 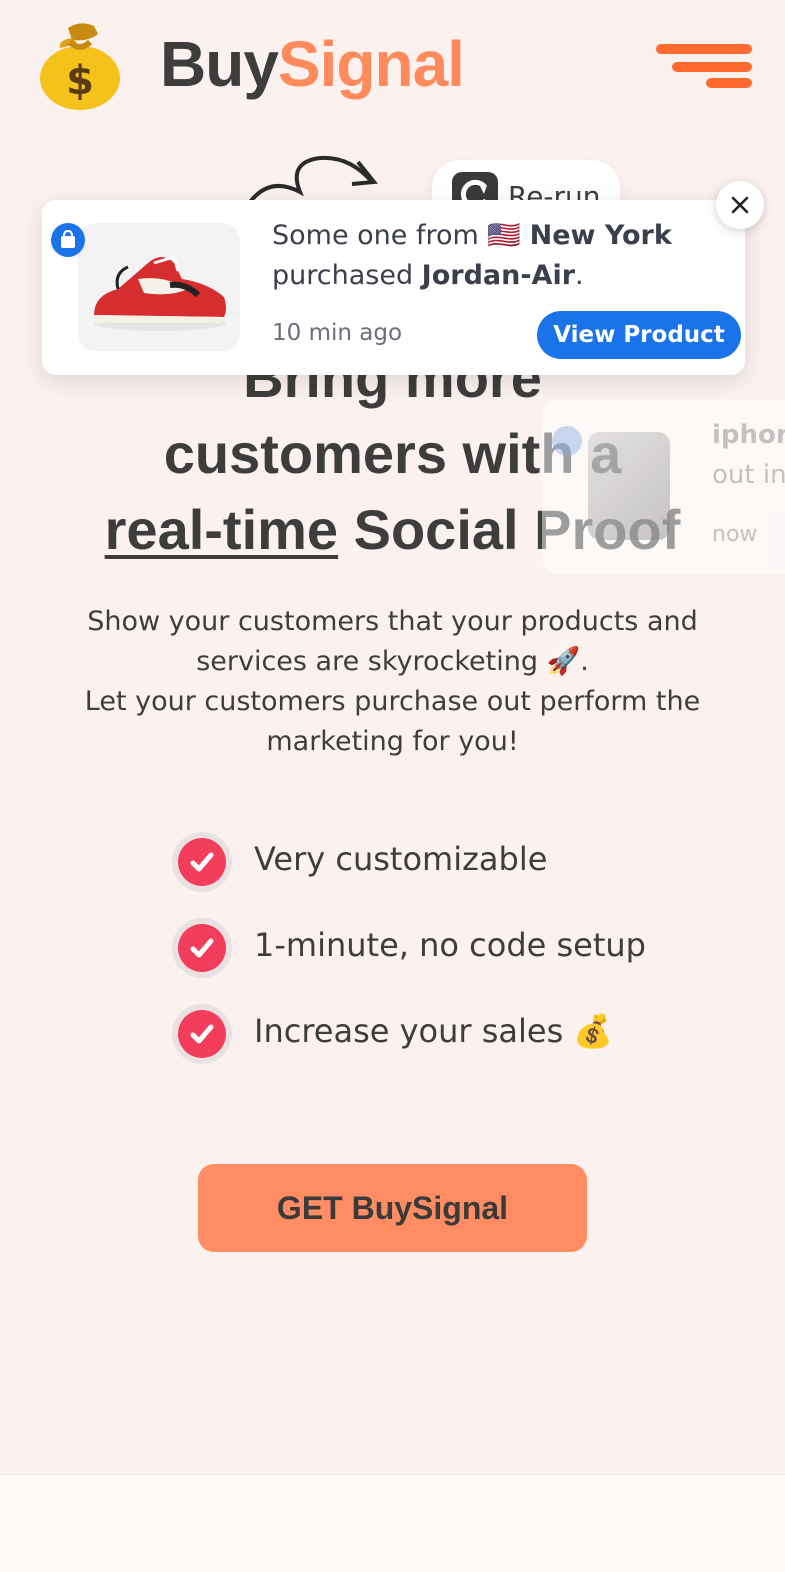 I want to click on ghost-line-2: out in, so click(x=748, y=475).